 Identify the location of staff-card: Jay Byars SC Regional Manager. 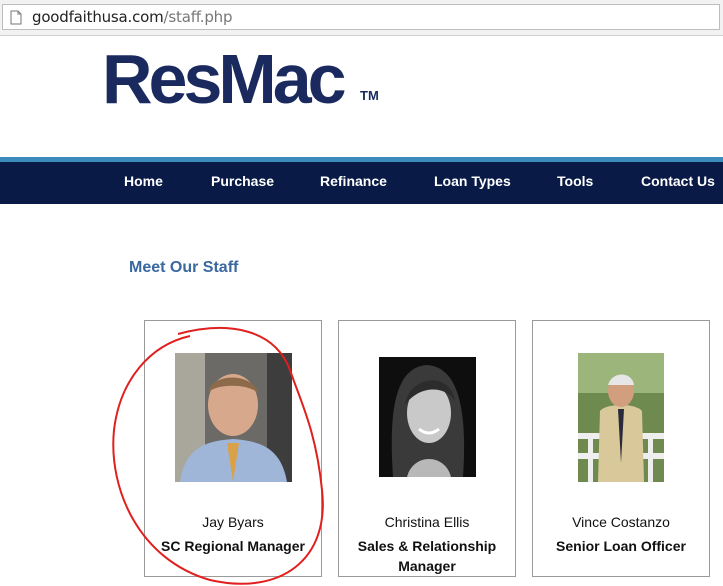
(233, 448).